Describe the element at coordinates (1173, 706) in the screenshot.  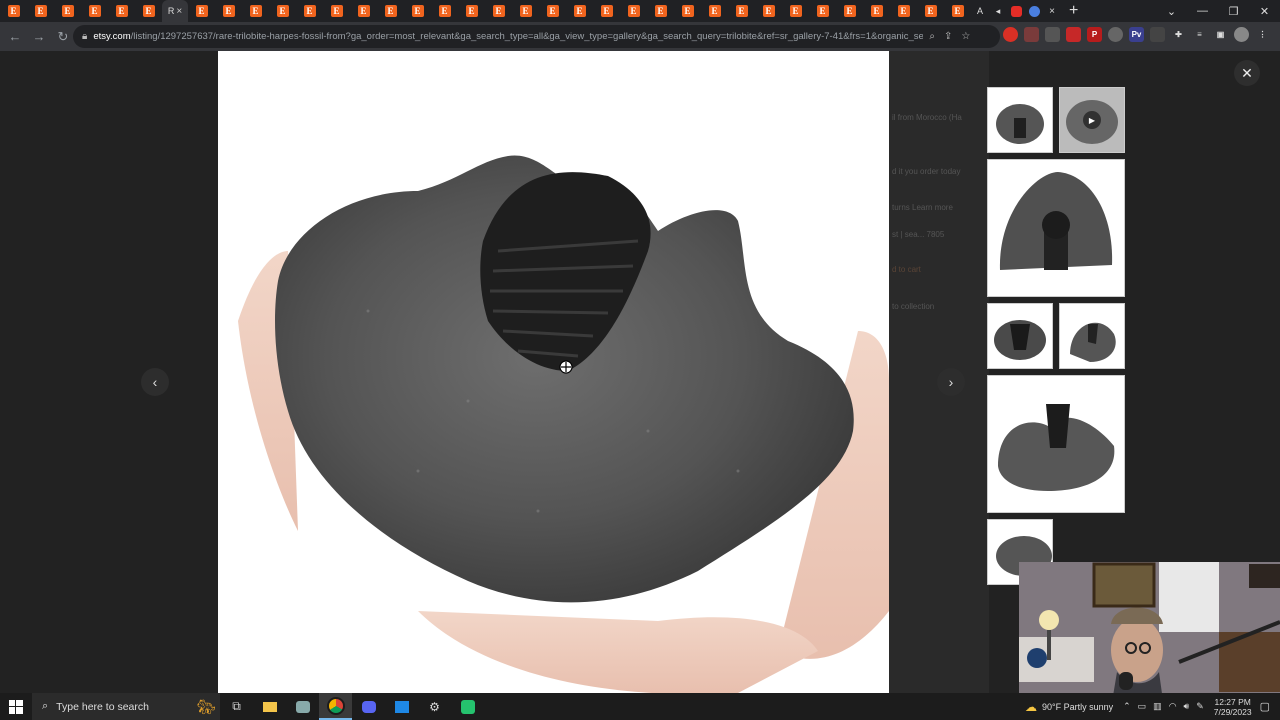
I see `wifi-icon: ◠` at that location.